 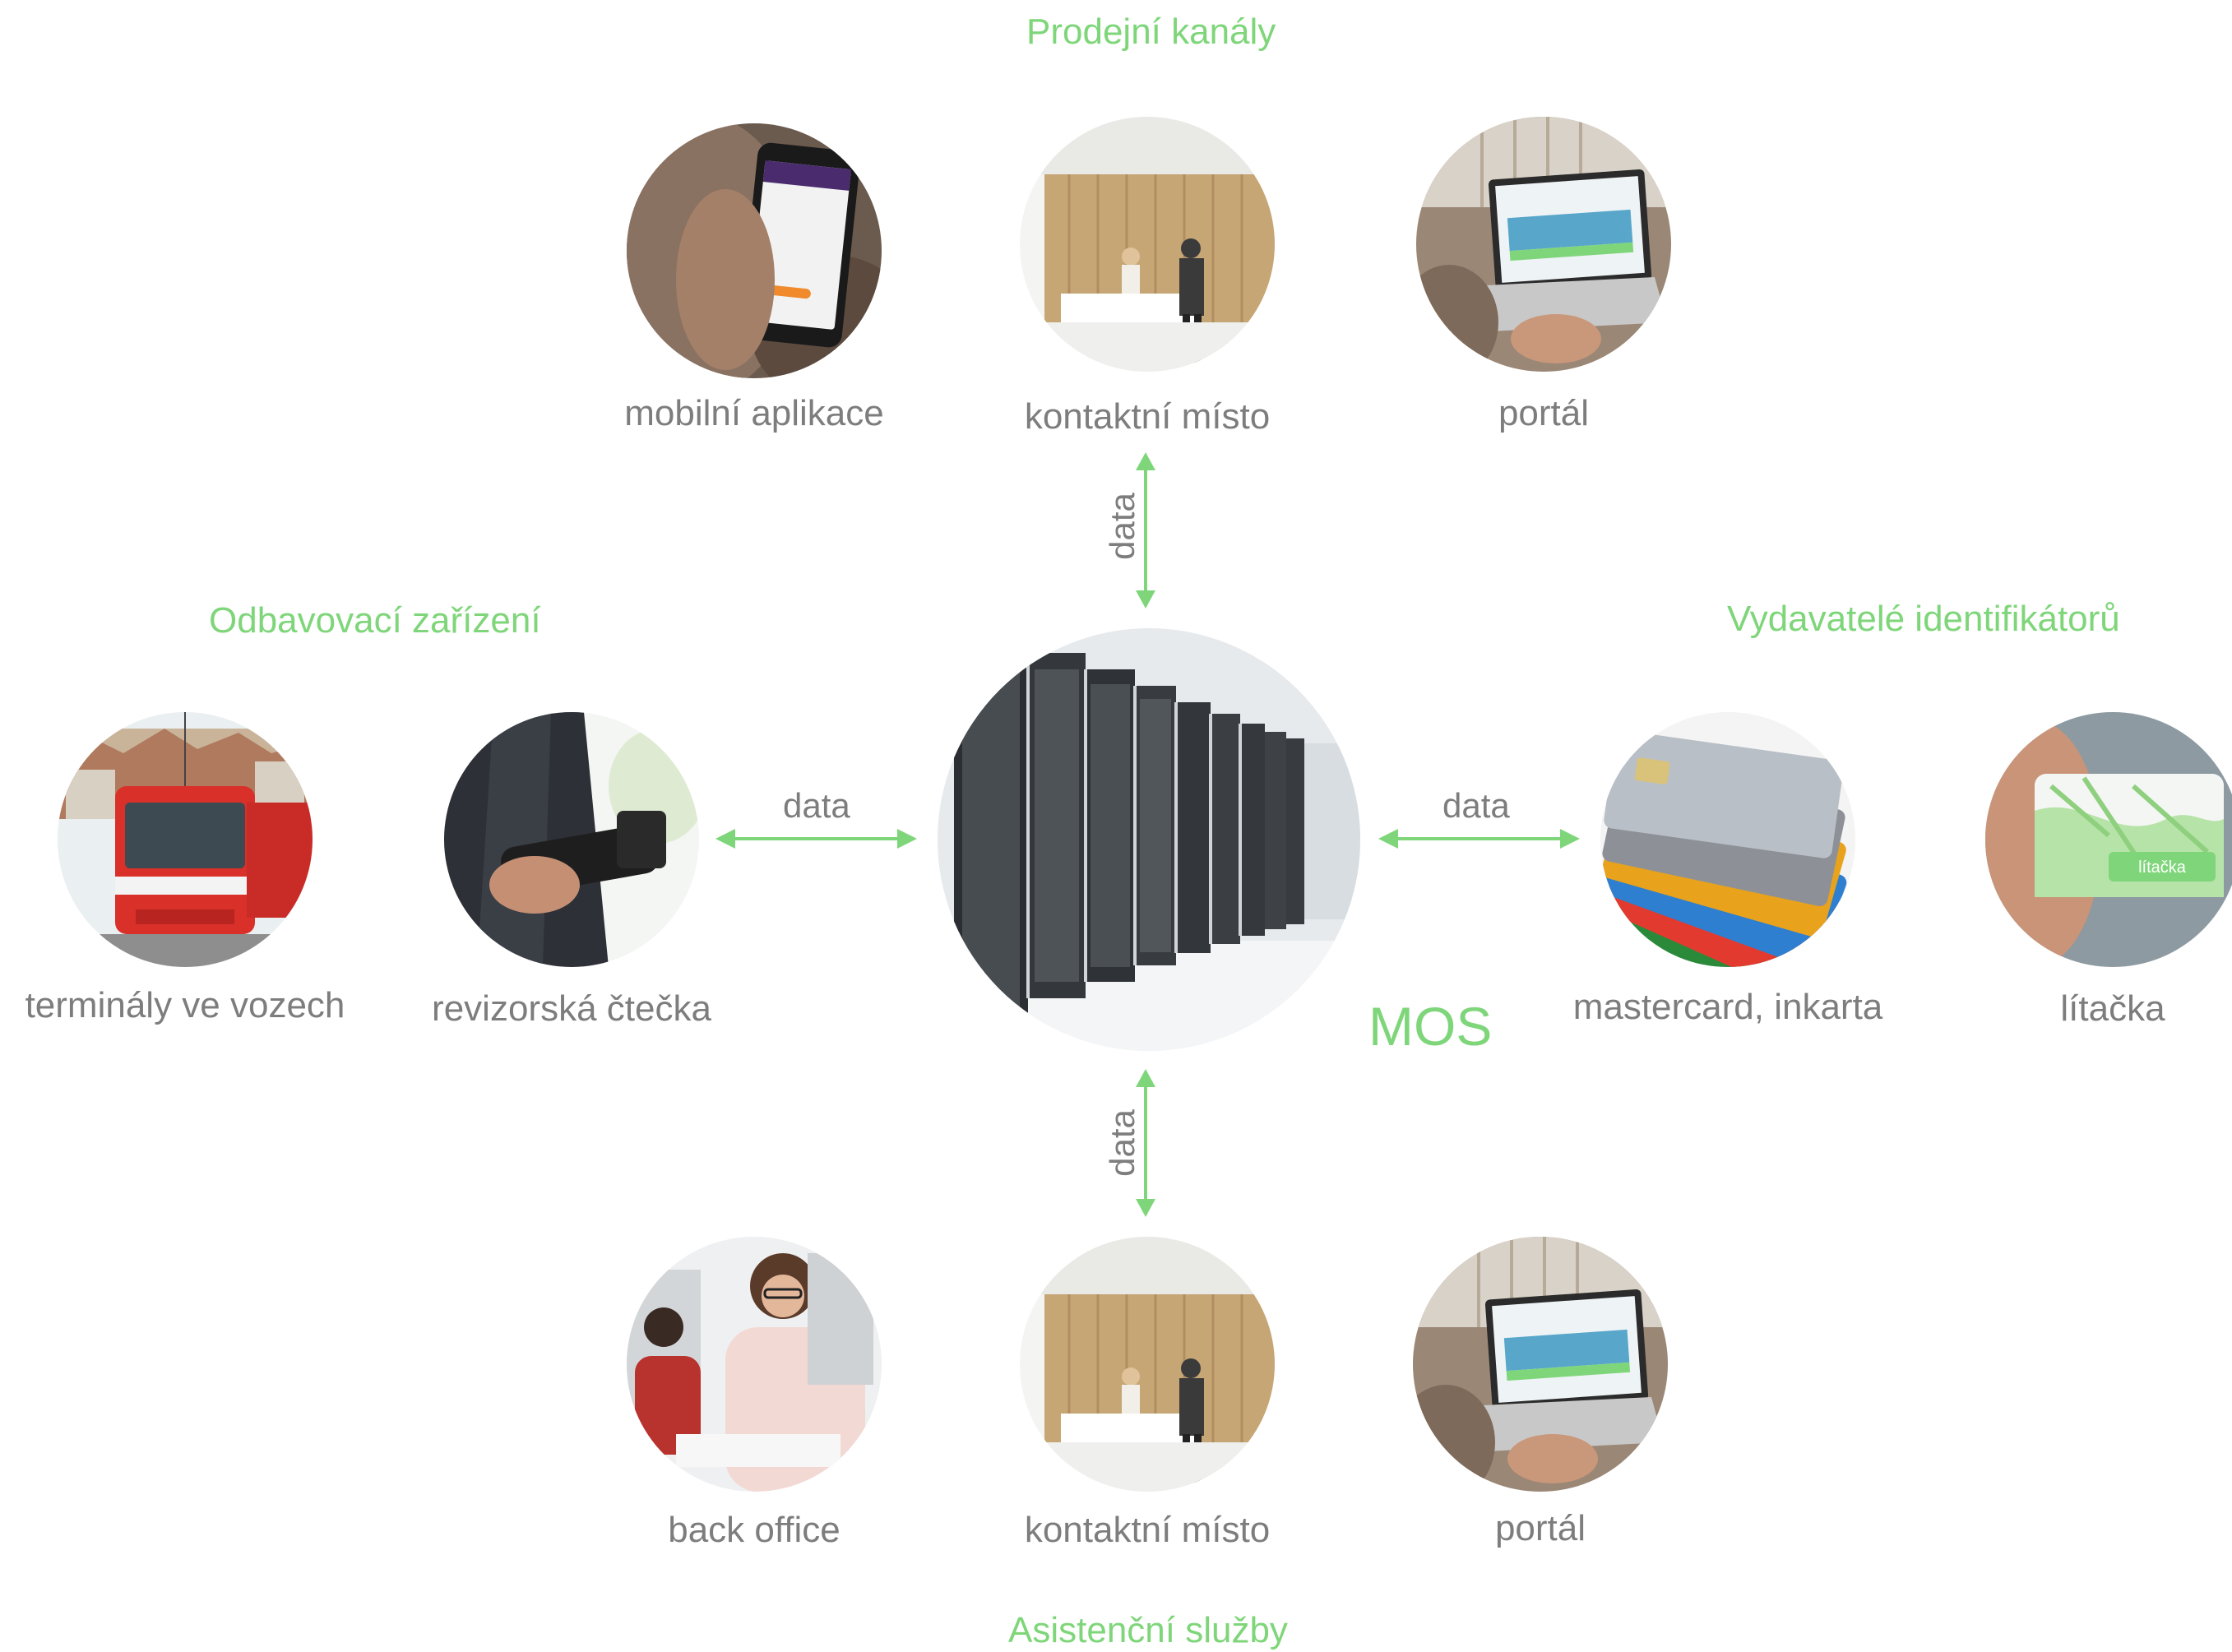 I want to click on litacka-photo: lítačka, so click(x=2108, y=839).